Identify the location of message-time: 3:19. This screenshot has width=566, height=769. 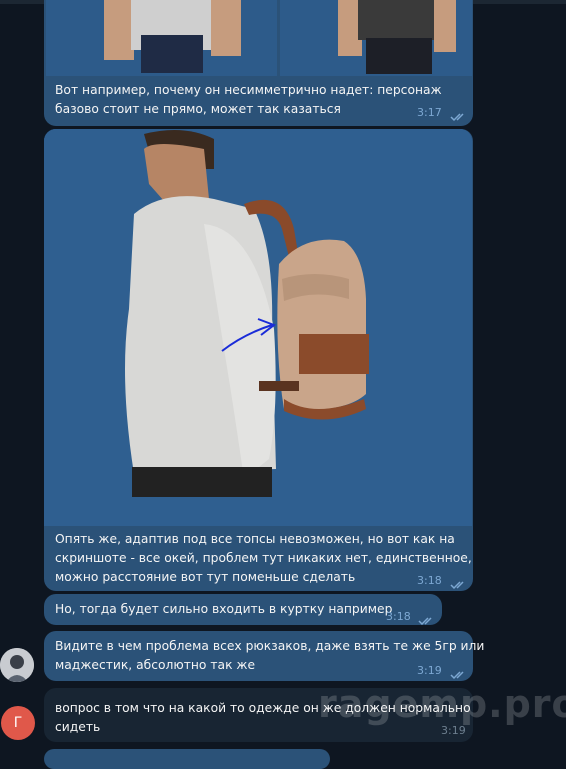
(429, 670).